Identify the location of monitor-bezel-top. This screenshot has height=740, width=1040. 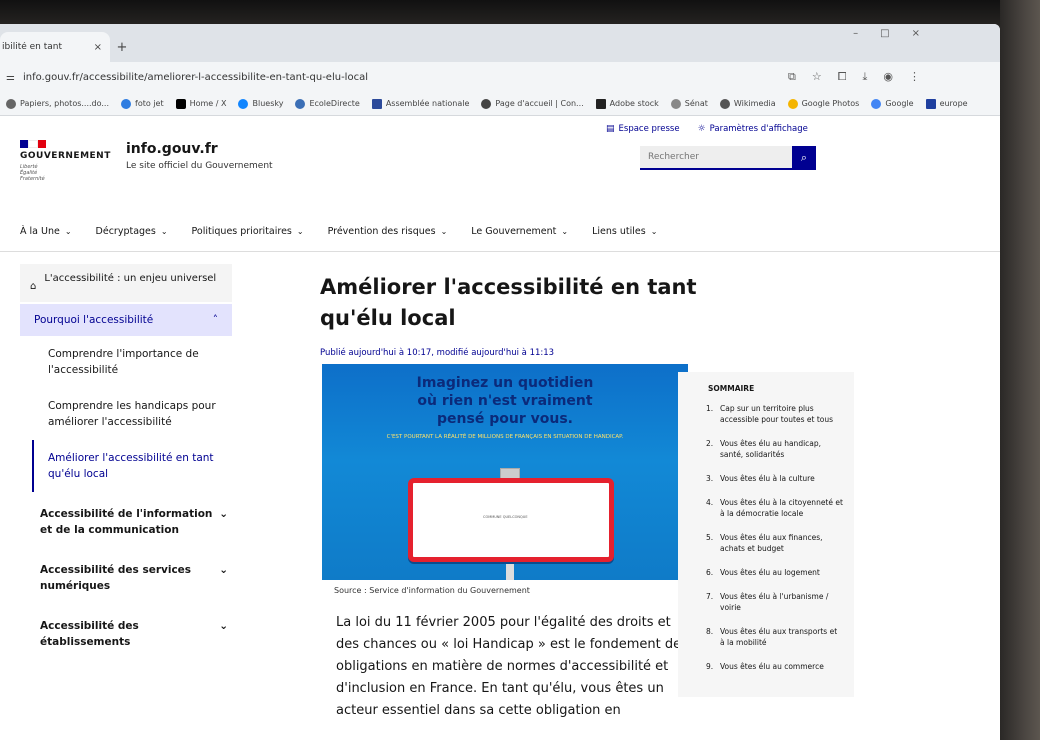
(520, 13).